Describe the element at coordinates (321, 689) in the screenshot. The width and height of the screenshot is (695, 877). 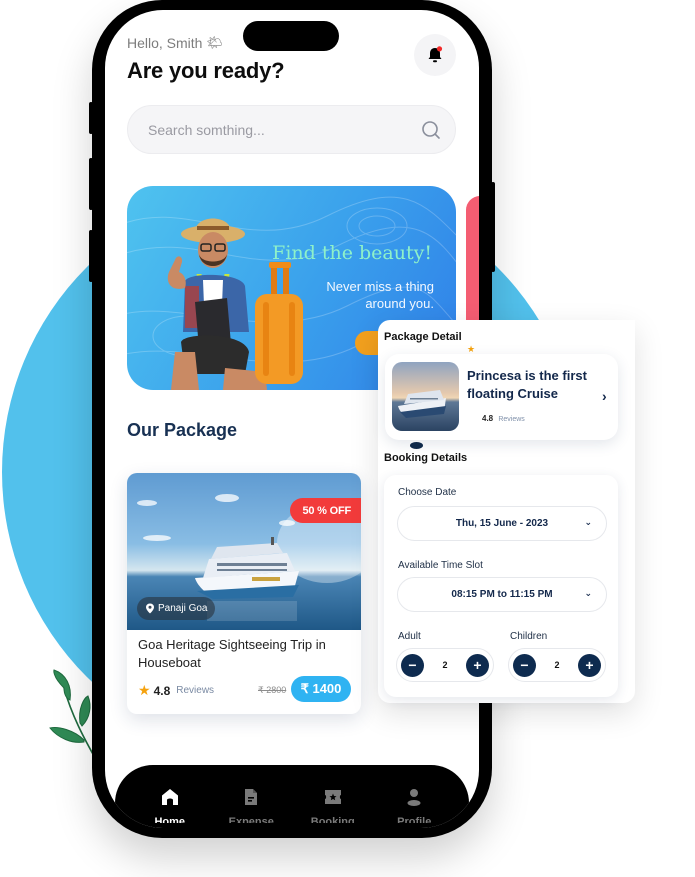
I see `price-button: ₹ 1400` at that location.